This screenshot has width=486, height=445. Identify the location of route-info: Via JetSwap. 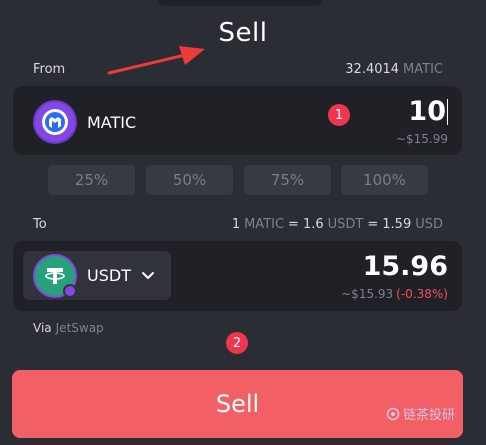
(68, 328).